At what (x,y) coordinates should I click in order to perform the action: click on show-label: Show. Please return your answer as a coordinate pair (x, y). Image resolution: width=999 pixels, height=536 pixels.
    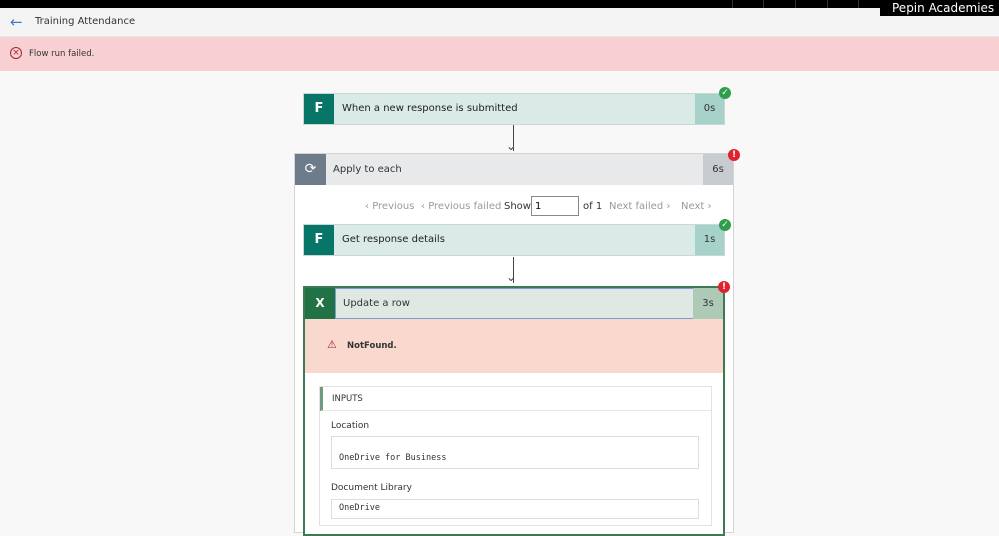
    Looking at the image, I should click on (517, 206).